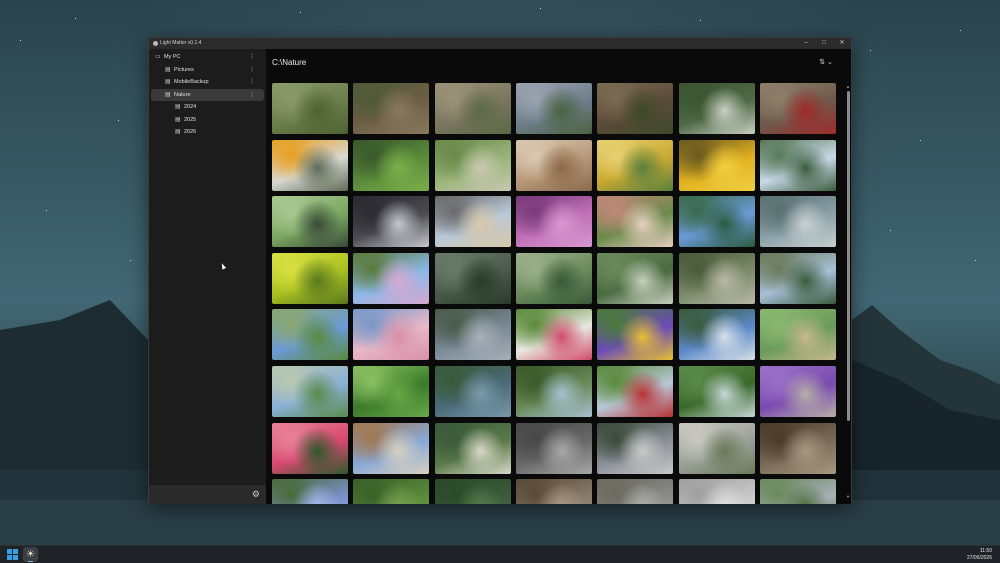  What do you see at coordinates (635, 391) in the screenshot?
I see `photo-thumbnail-red-tree` at bounding box center [635, 391].